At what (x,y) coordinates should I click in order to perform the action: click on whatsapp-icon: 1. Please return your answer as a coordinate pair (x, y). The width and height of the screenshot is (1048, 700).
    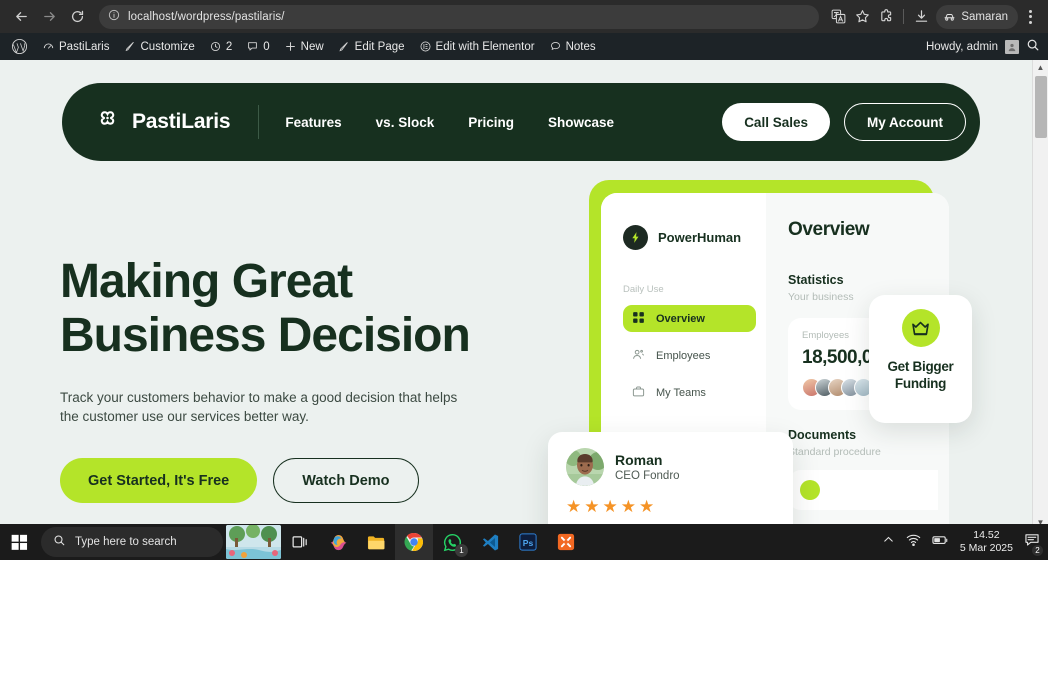
    Looking at the image, I should click on (452, 542).